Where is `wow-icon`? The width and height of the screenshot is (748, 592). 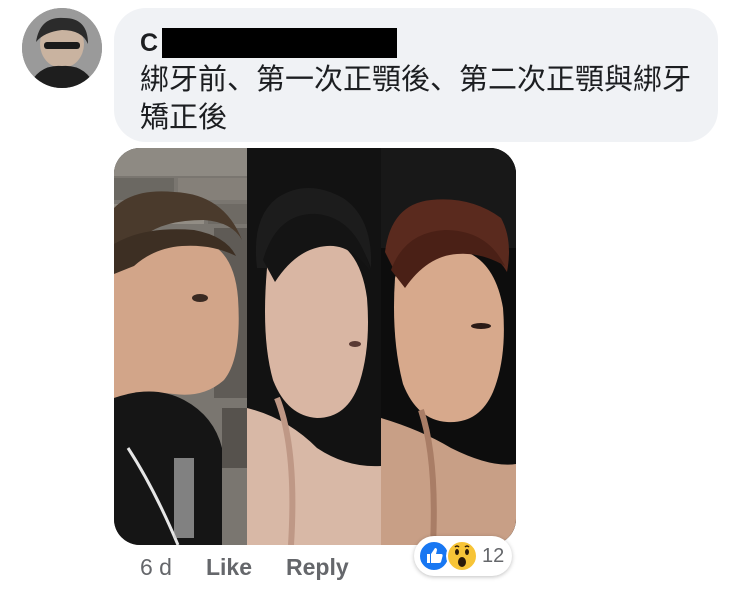 wow-icon is located at coordinates (462, 556).